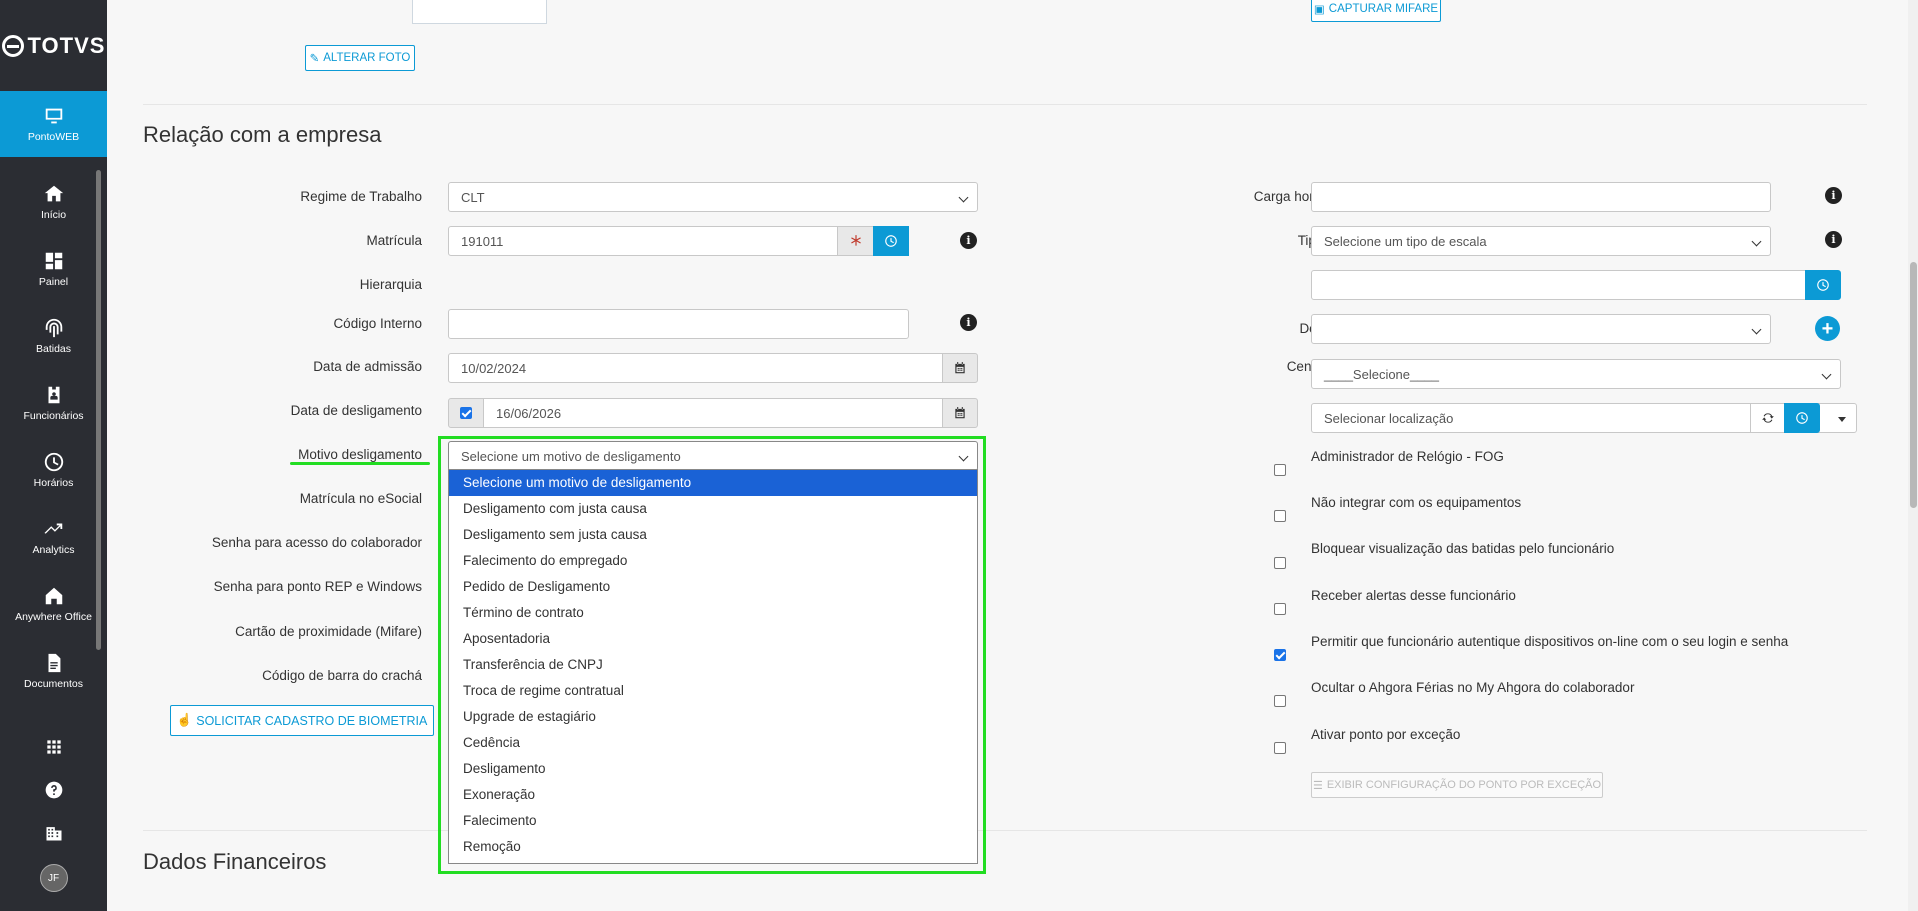 The image size is (1918, 911). I want to click on monitor-icon, so click(53, 116).